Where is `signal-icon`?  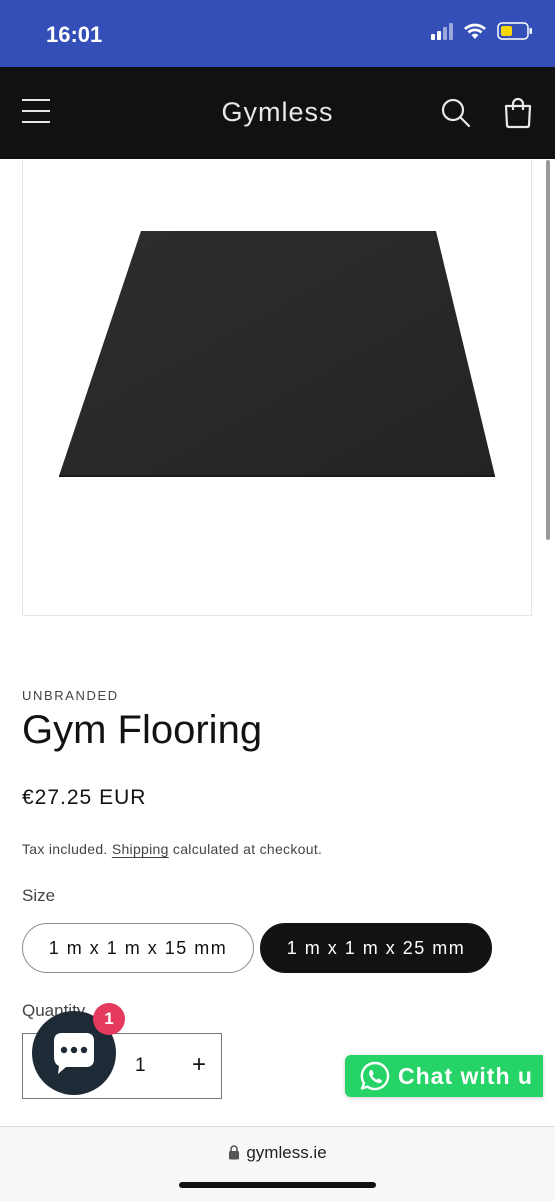
signal-icon is located at coordinates (442, 31).